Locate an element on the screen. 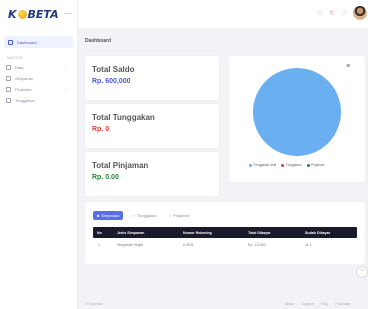 This screenshot has height=309, width=368. legend-label: Tunggakan is located at coordinates (293, 165).